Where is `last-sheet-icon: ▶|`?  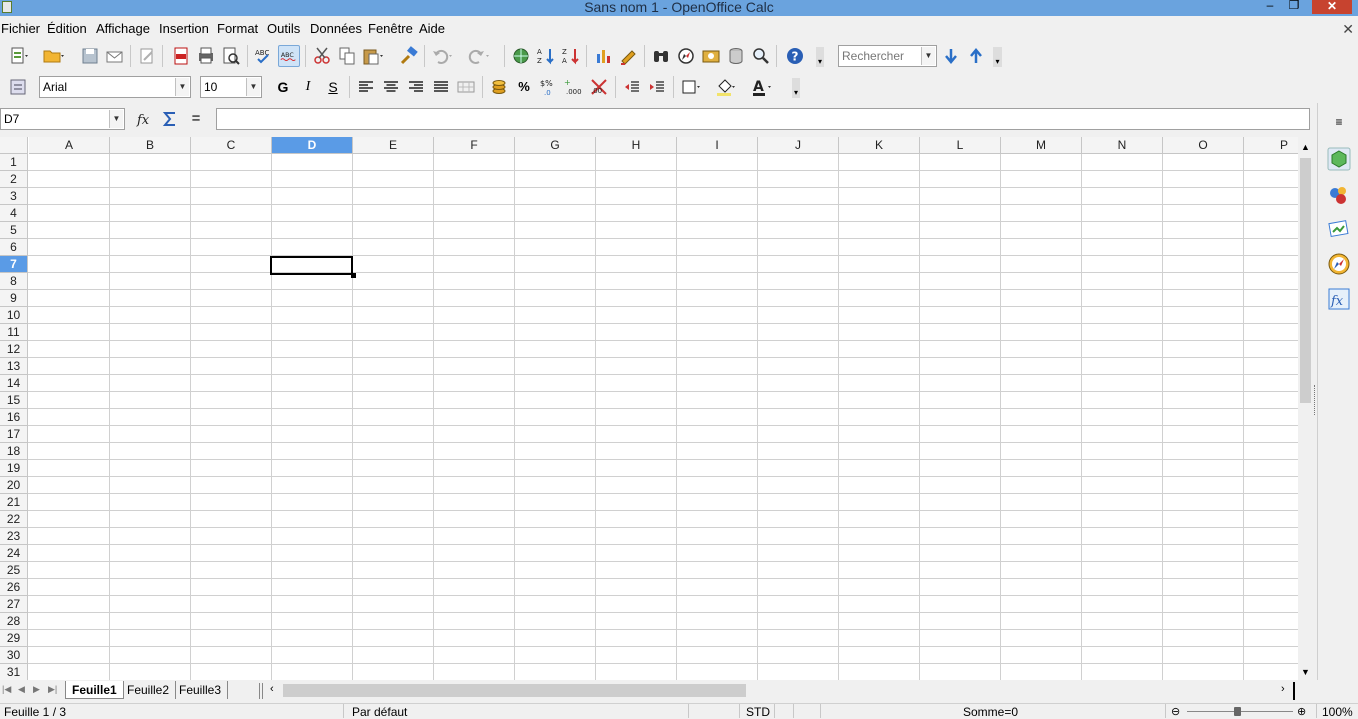 last-sheet-icon: ▶| is located at coordinates (54, 689).